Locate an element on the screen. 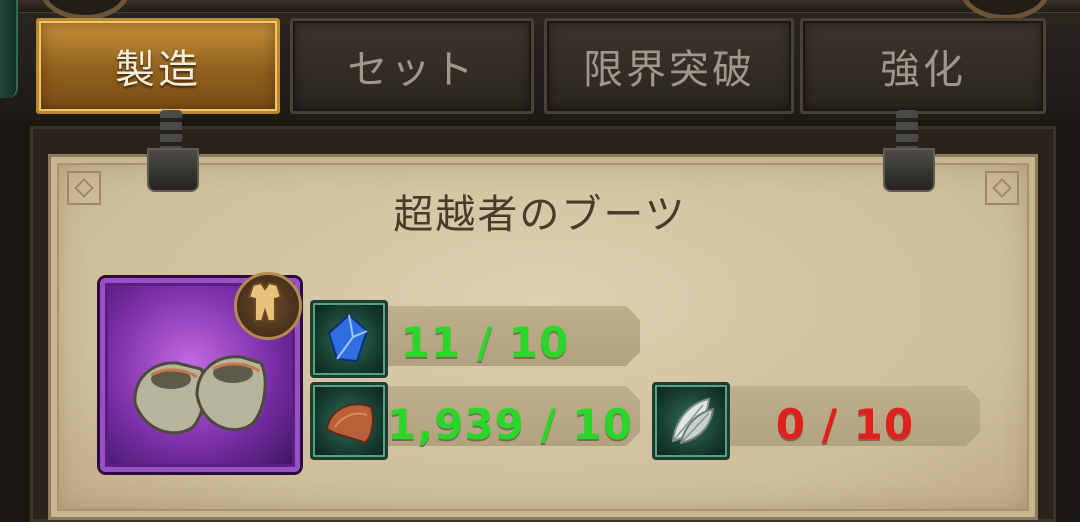 Image resolution: width=1080 pixels, height=522 pixels. tab-enhance: 強化 is located at coordinates (923, 66).